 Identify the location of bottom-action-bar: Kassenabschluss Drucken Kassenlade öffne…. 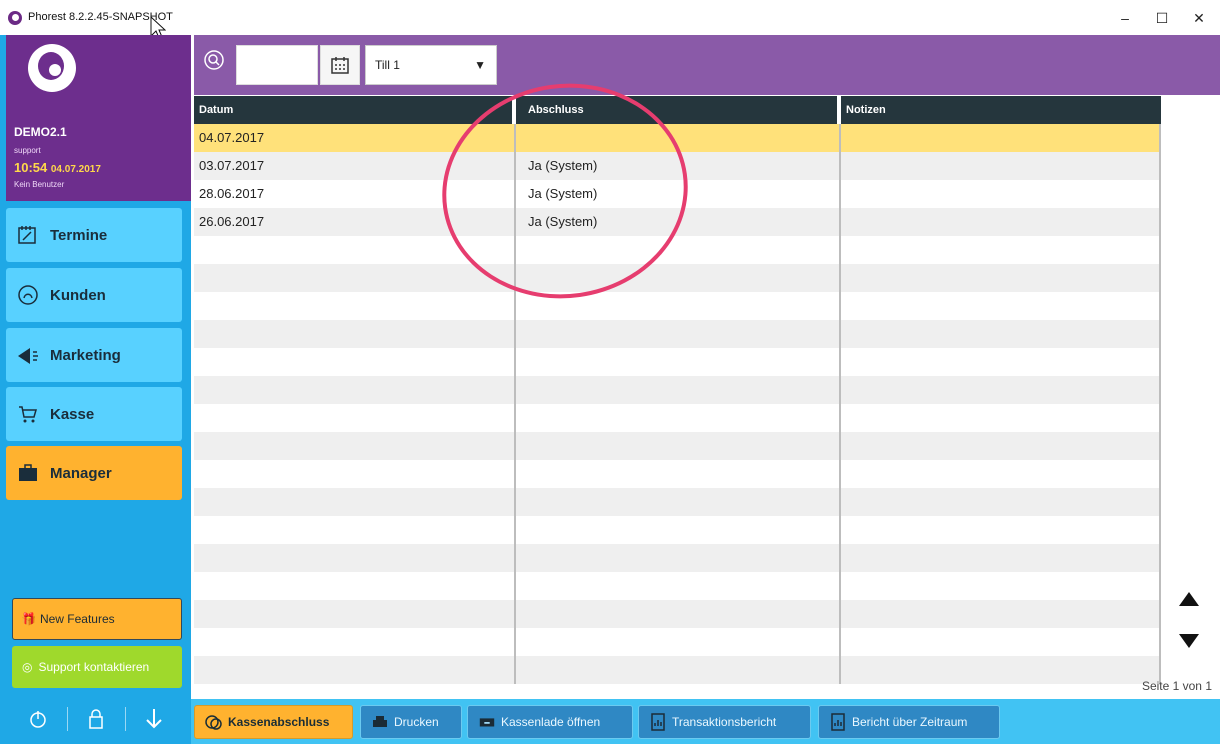
(705, 721).